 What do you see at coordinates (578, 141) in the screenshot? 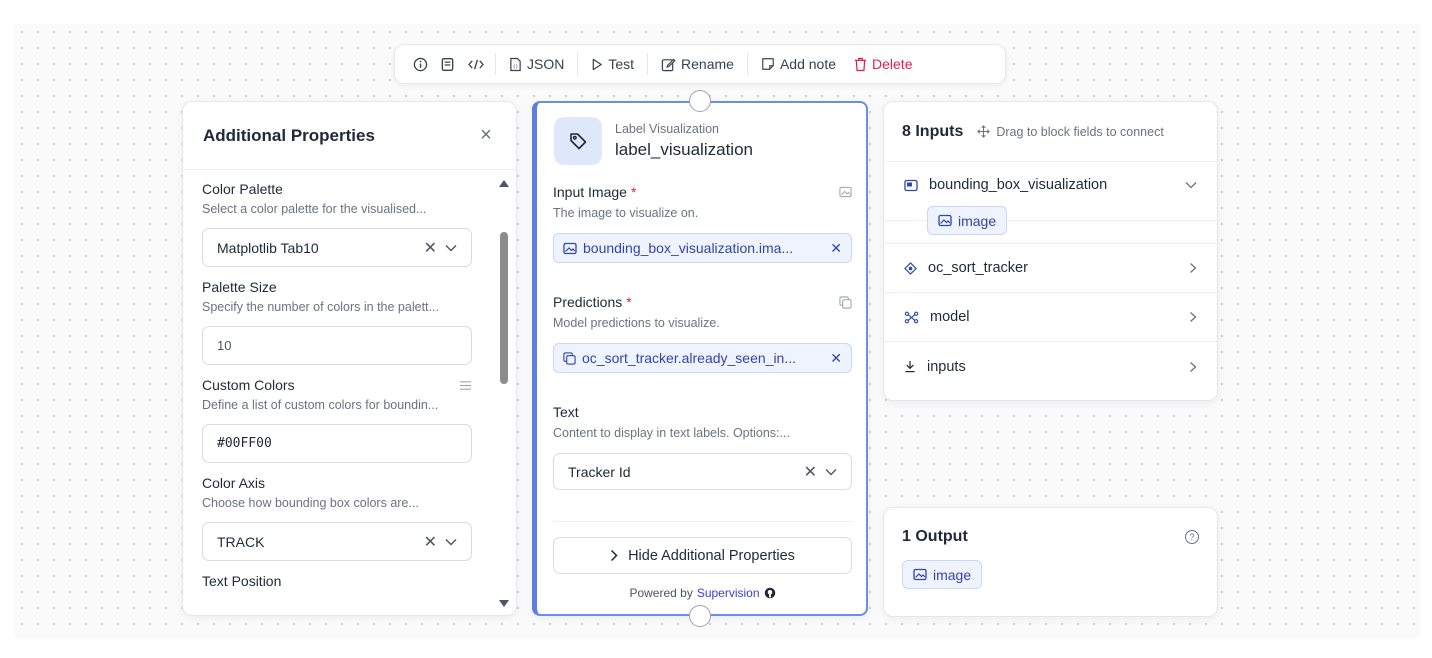
I see `tag-icon` at bounding box center [578, 141].